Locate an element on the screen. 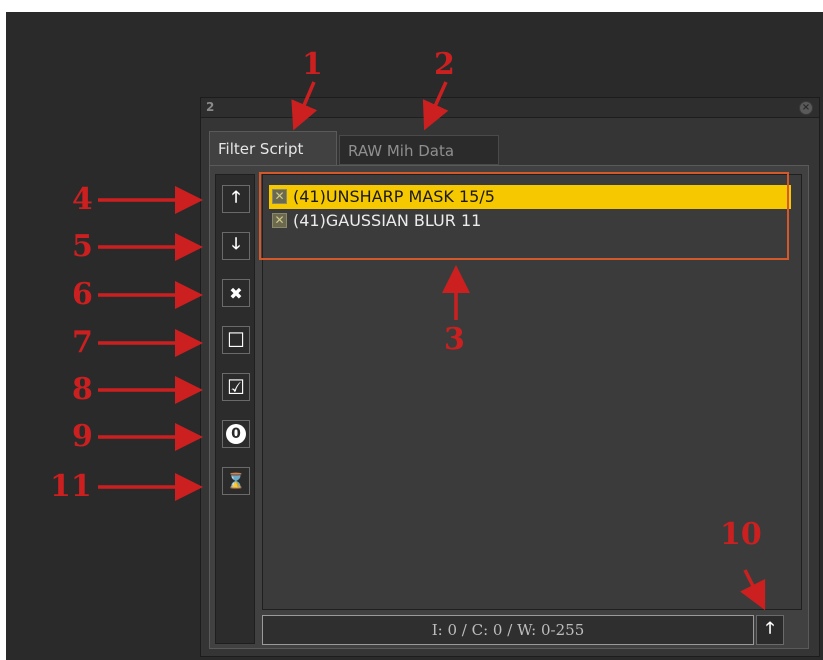 The width and height of the screenshot is (823, 660). annotation-11: 11 is located at coordinates (71, 486).